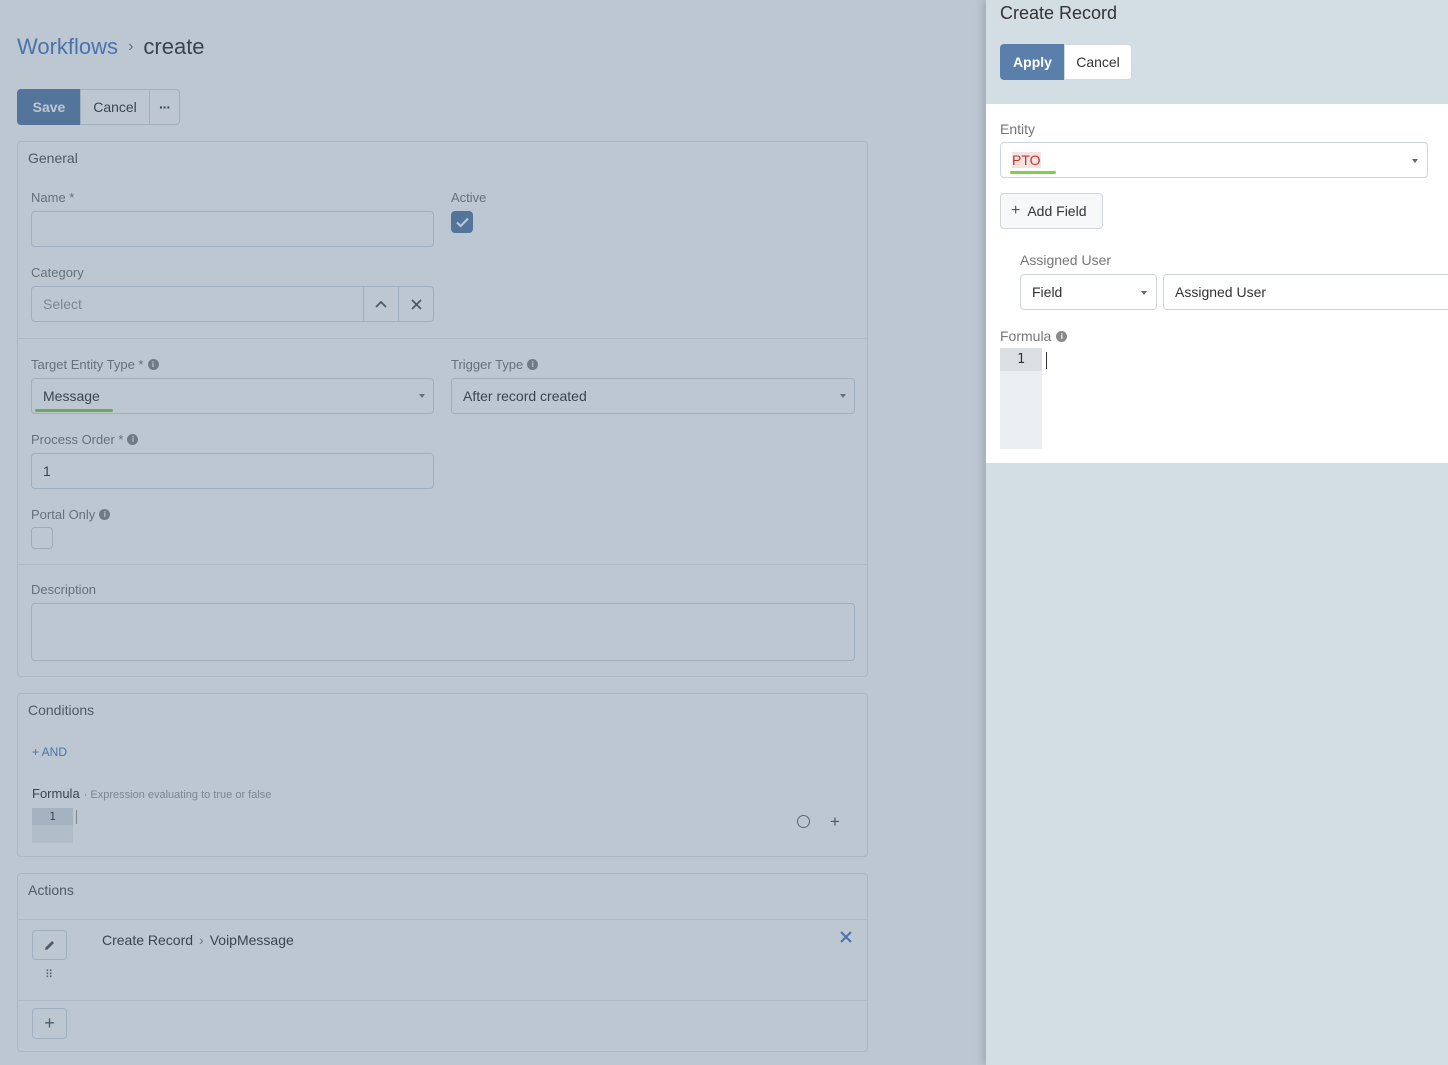 The height and width of the screenshot is (1065, 1448). What do you see at coordinates (1021, 398) in the screenshot?
I see `formula-editor-gutter: 1` at bounding box center [1021, 398].